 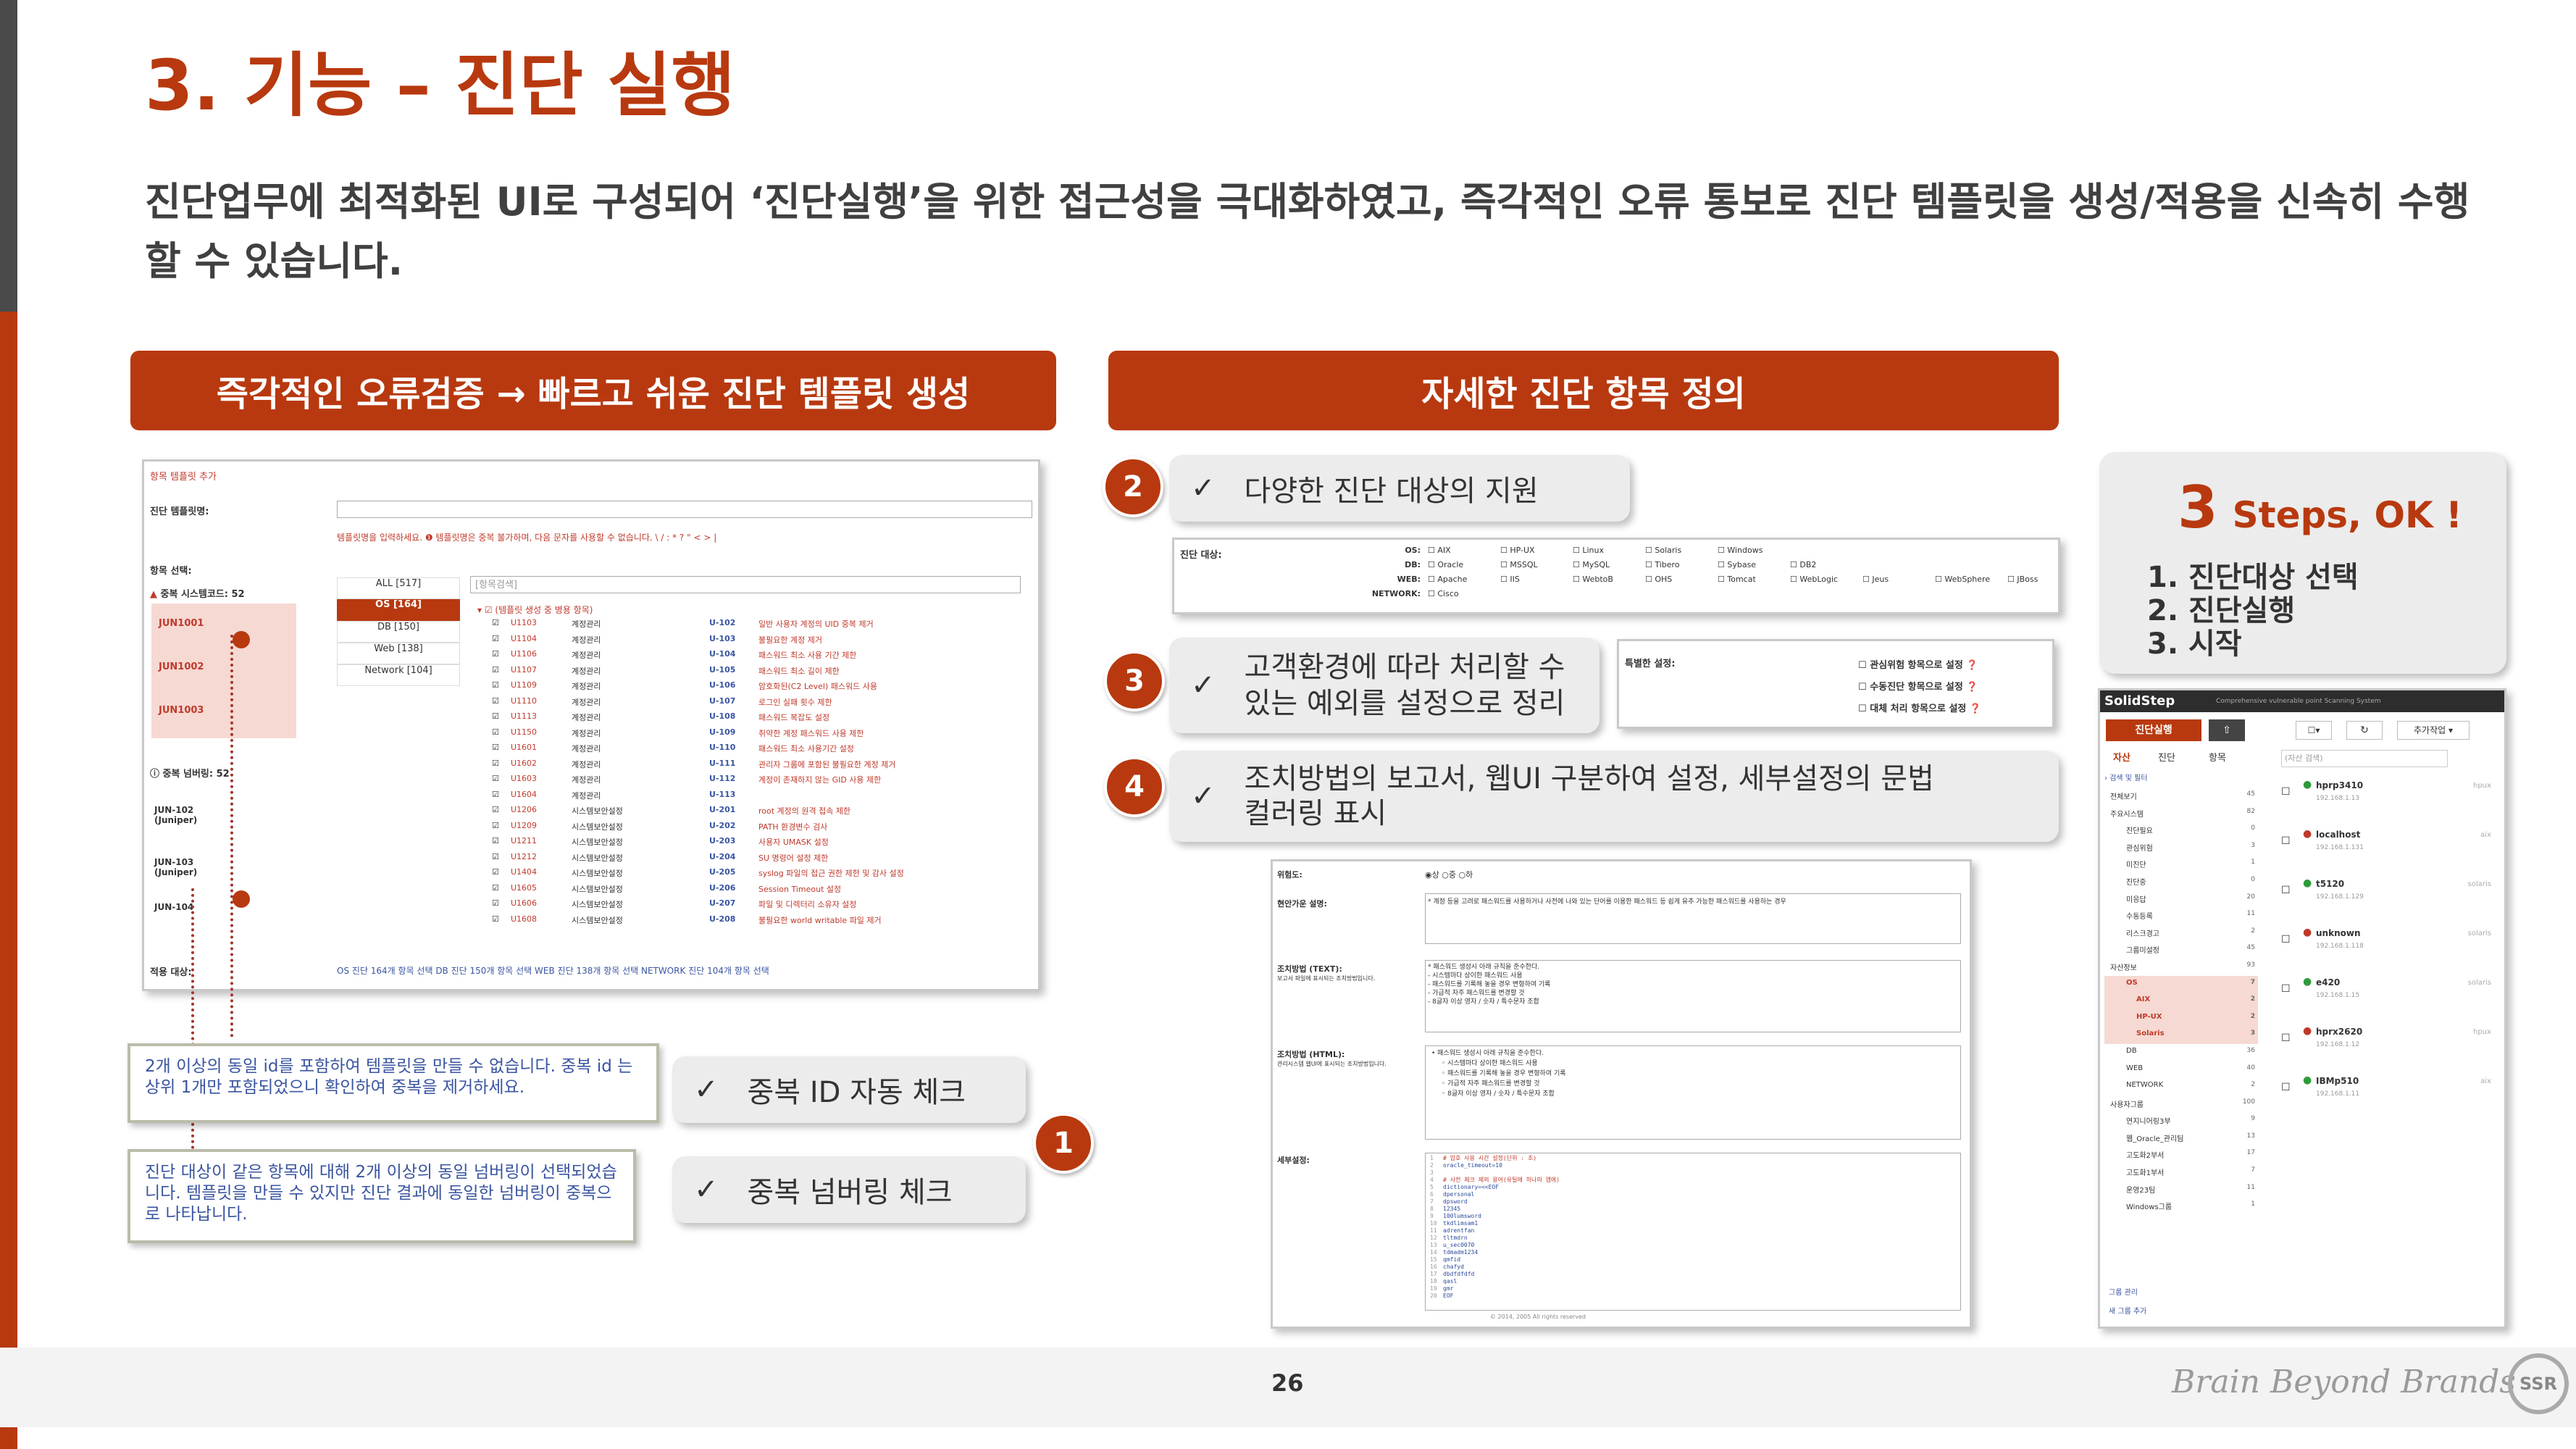 I want to click on target-checkbox: ☐ AIX, so click(x=1439, y=550).